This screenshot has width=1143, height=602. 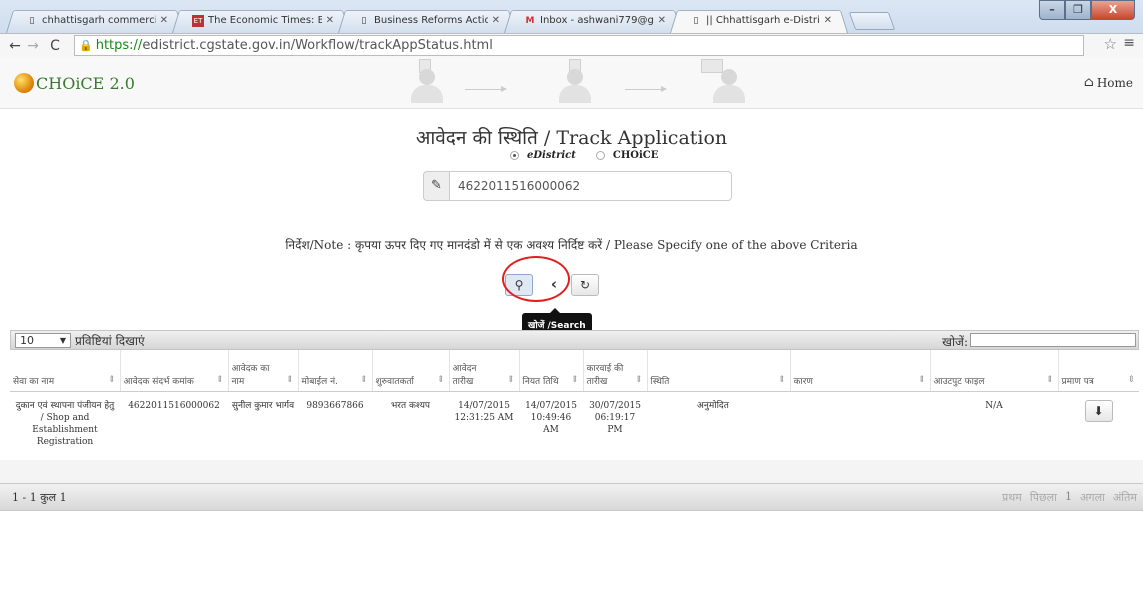 What do you see at coordinates (95, 20) in the screenshot?
I see `tab-chhattisgarh-commercial: ▯ chhattisgarh commercial ✕` at bounding box center [95, 20].